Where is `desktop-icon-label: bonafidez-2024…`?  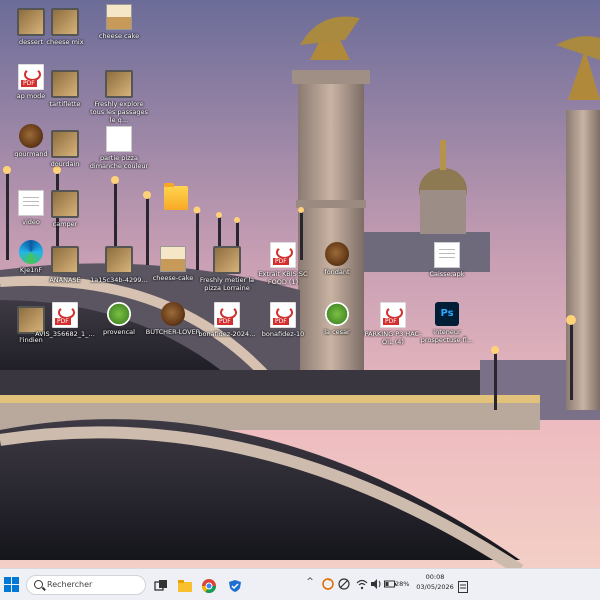
desktop-icon-label: bonafidez-2024… is located at coordinates (227, 334).